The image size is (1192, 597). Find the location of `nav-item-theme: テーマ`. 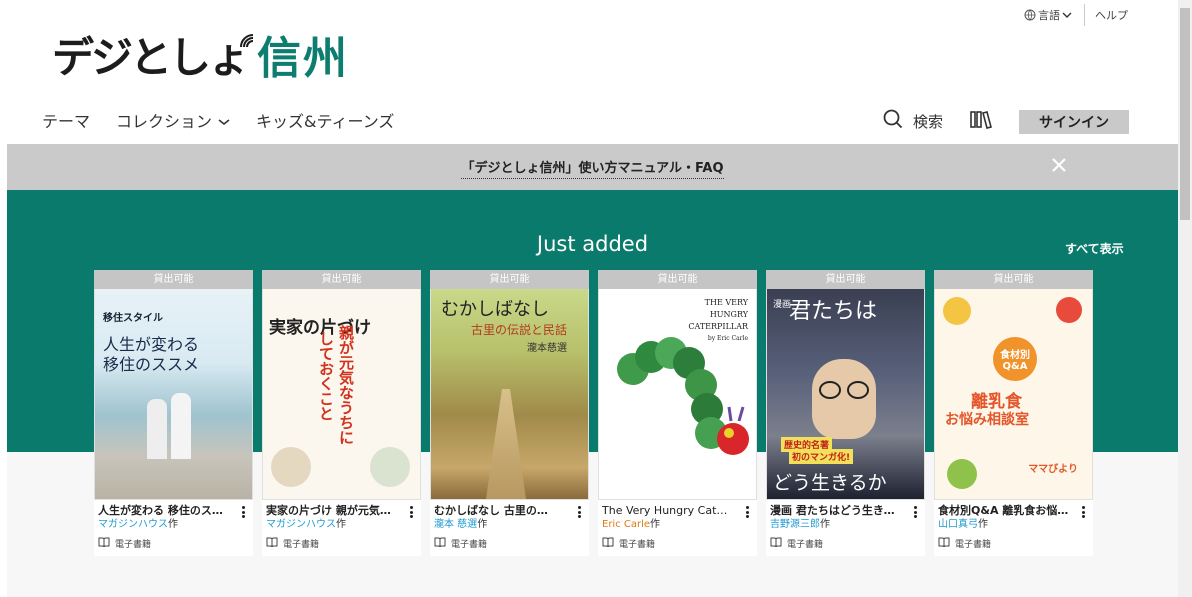

nav-item-theme: テーマ is located at coordinates (66, 120).